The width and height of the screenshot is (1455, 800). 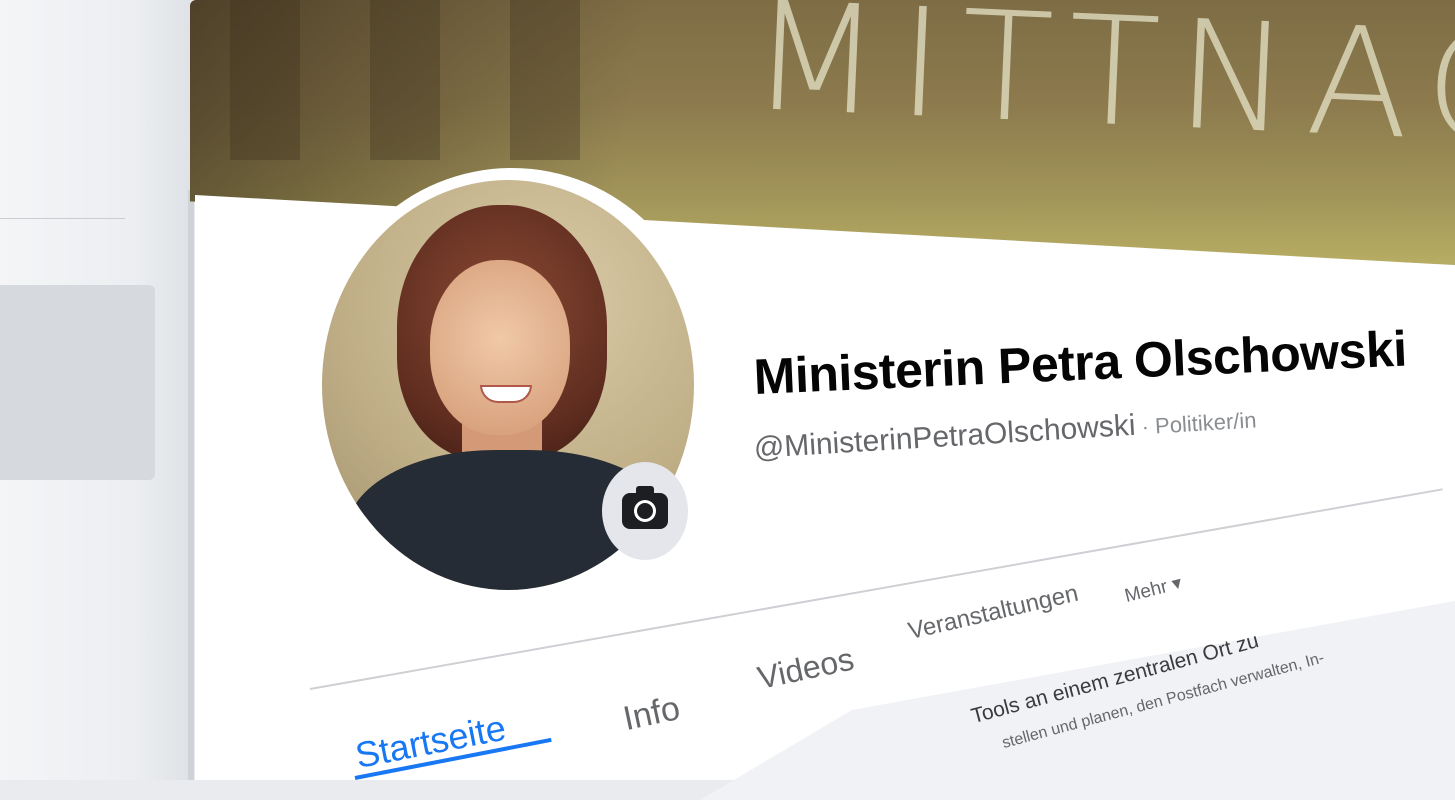 What do you see at coordinates (1196, 423) in the screenshot?
I see `profile-category: · Politiker/in` at bounding box center [1196, 423].